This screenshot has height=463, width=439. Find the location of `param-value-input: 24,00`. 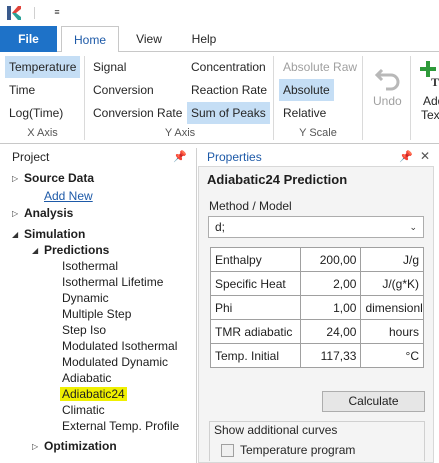

param-value-input: 24,00 is located at coordinates (331, 331).